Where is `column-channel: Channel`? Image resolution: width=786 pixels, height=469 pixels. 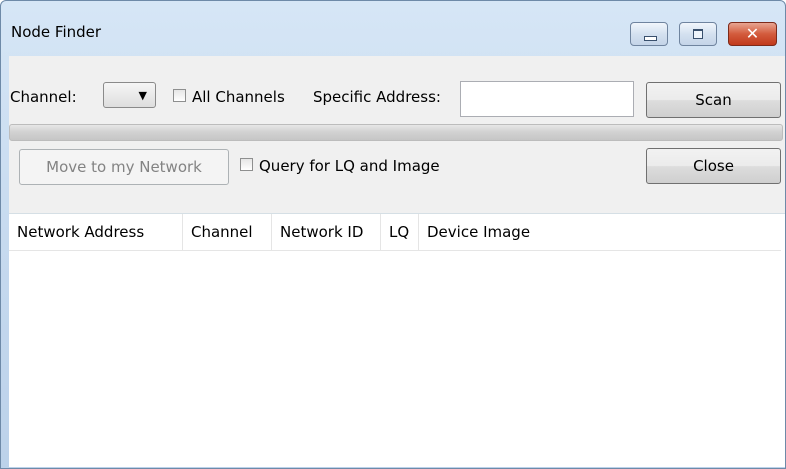 column-channel: Channel is located at coordinates (227, 232).